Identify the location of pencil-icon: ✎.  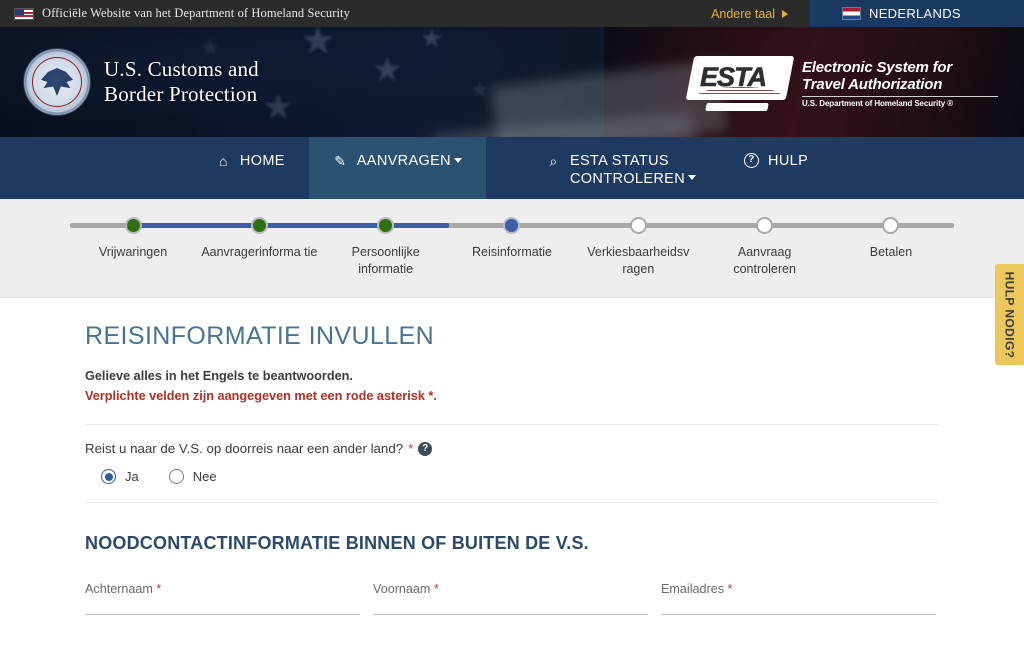
(340, 161).